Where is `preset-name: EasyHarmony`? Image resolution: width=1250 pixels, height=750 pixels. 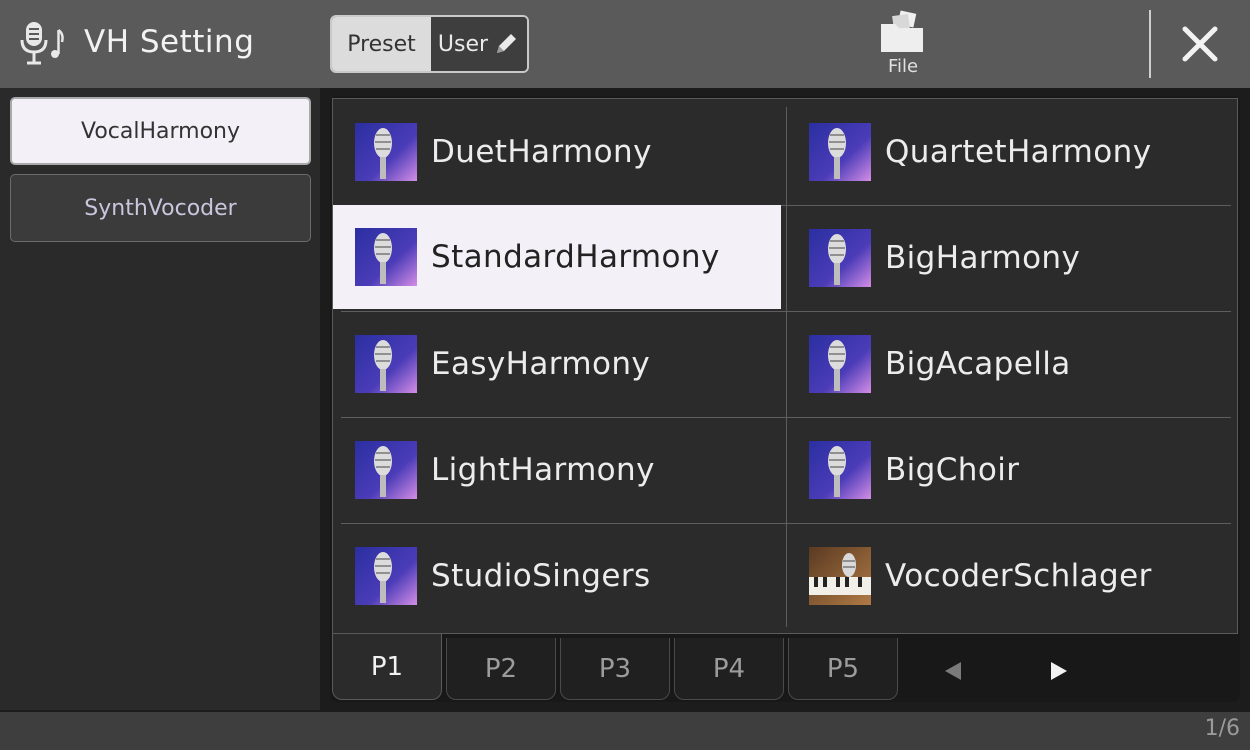 preset-name: EasyHarmony is located at coordinates (541, 364).